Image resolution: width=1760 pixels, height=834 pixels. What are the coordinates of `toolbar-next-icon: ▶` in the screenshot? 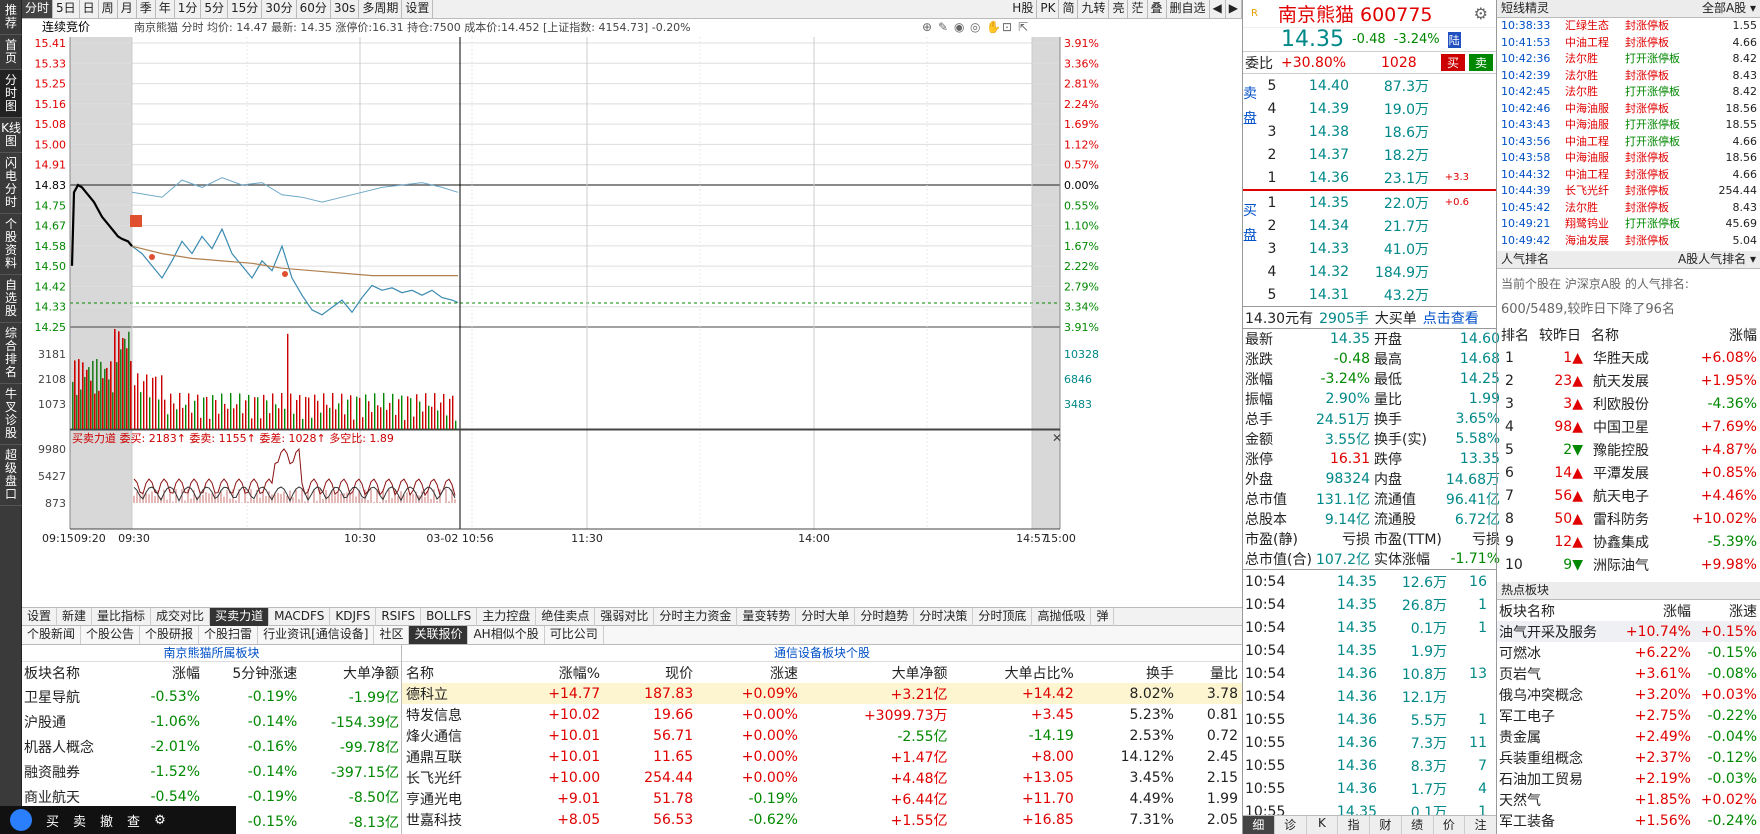 It's located at (1234, 9).